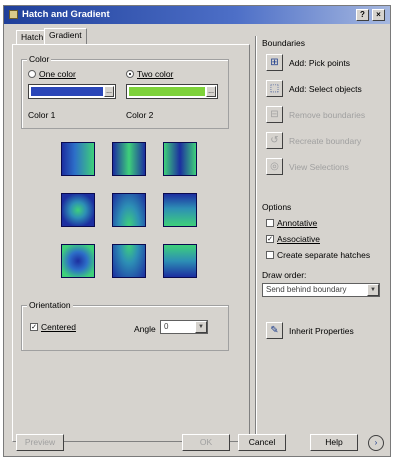  Describe the element at coordinates (325, 140) in the screenshot. I see `recreate-boundary-label: Recreate boundary` at that location.